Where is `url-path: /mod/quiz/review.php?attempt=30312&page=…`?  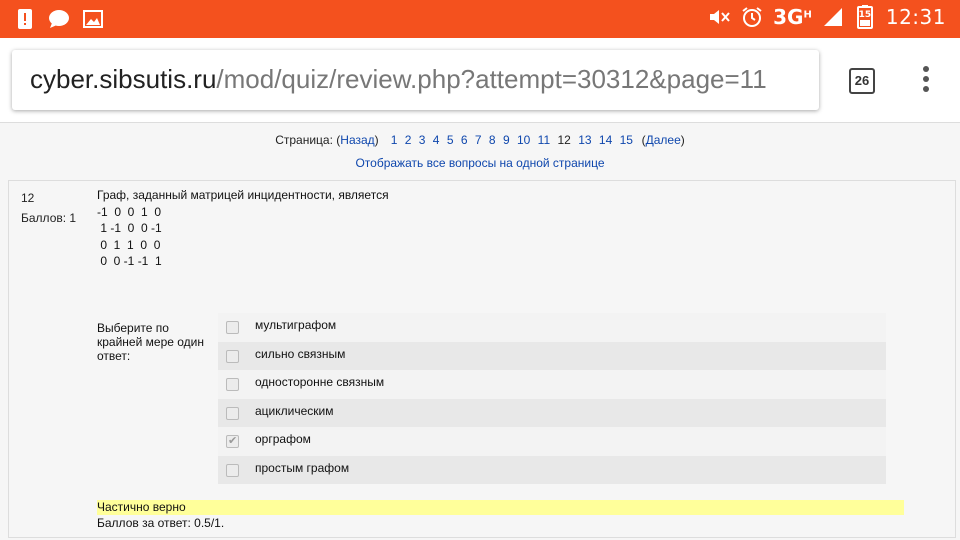
url-path: /mod/quiz/review.php?attempt=30312&page=… is located at coordinates (491, 79).